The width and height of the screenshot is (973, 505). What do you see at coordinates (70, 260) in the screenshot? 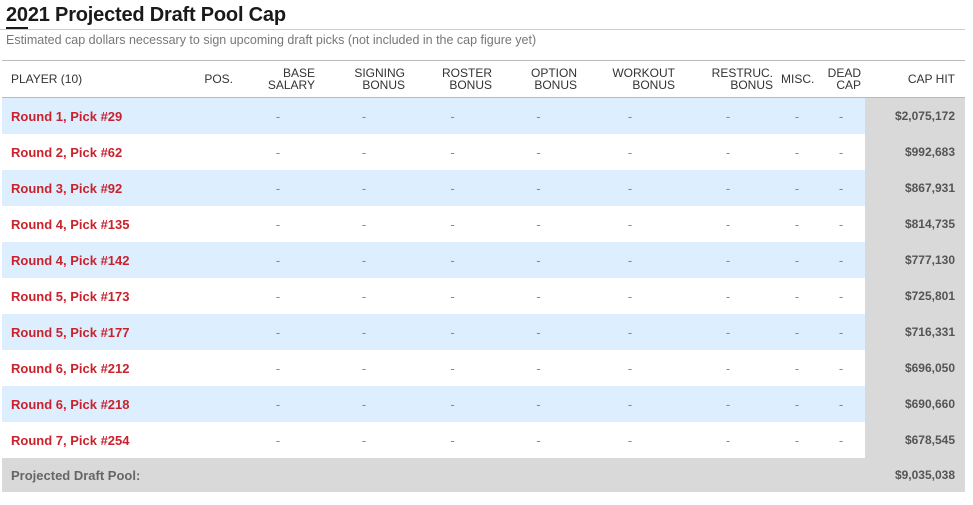
I see `player-link: Round 4, Pick #142` at bounding box center [70, 260].